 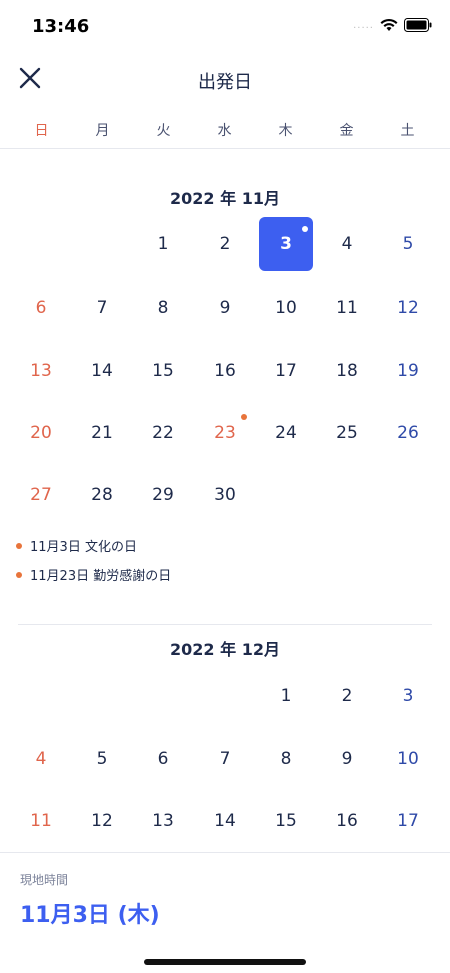 What do you see at coordinates (408, 371) in the screenshot?
I see `calendar-day: 19` at bounding box center [408, 371].